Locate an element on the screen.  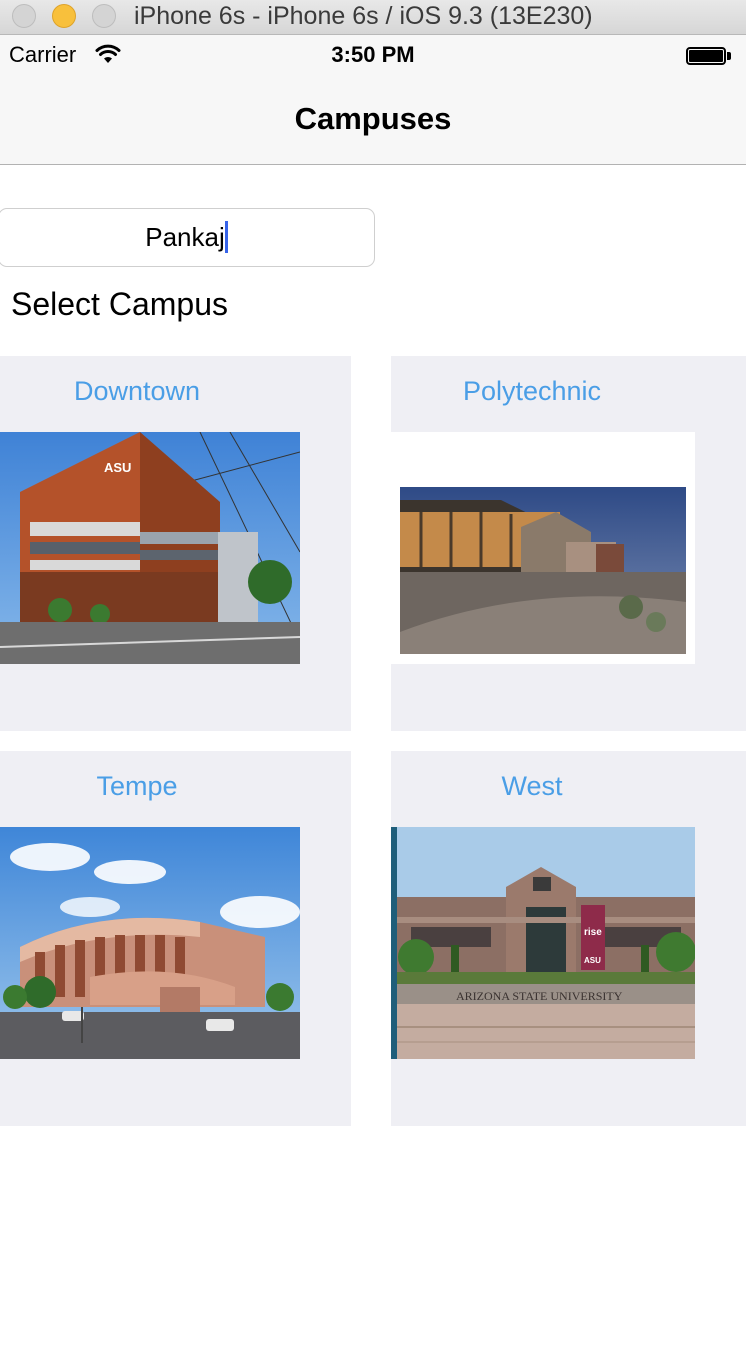
simulator-title-bar: iPhone 6s - iPhone 6s / iOS 9.3 (13E230) is located at coordinates (373, 17).